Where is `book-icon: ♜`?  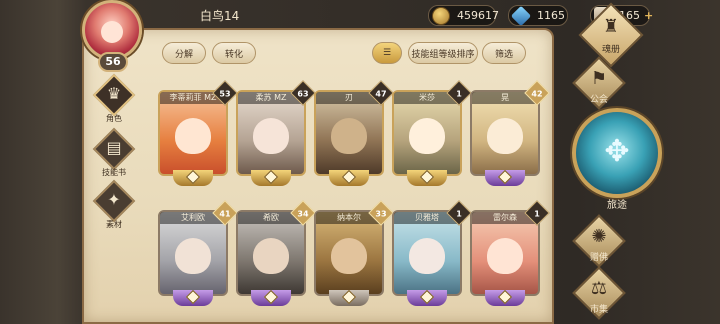
book-icon: ♜ is located at coordinates (611, 26).